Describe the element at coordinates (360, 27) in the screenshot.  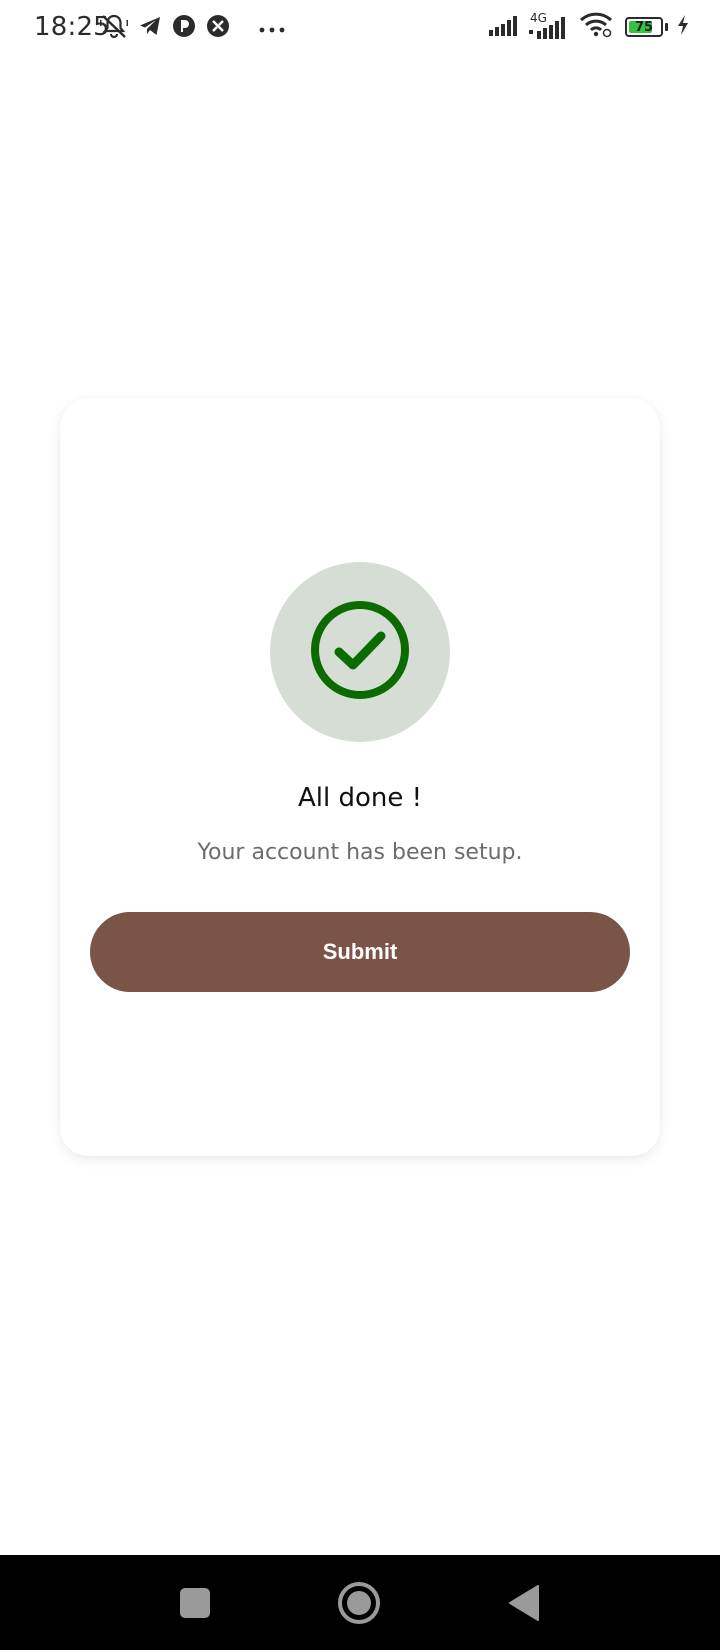
I see `status-bar: 18:25 4G 75` at that location.